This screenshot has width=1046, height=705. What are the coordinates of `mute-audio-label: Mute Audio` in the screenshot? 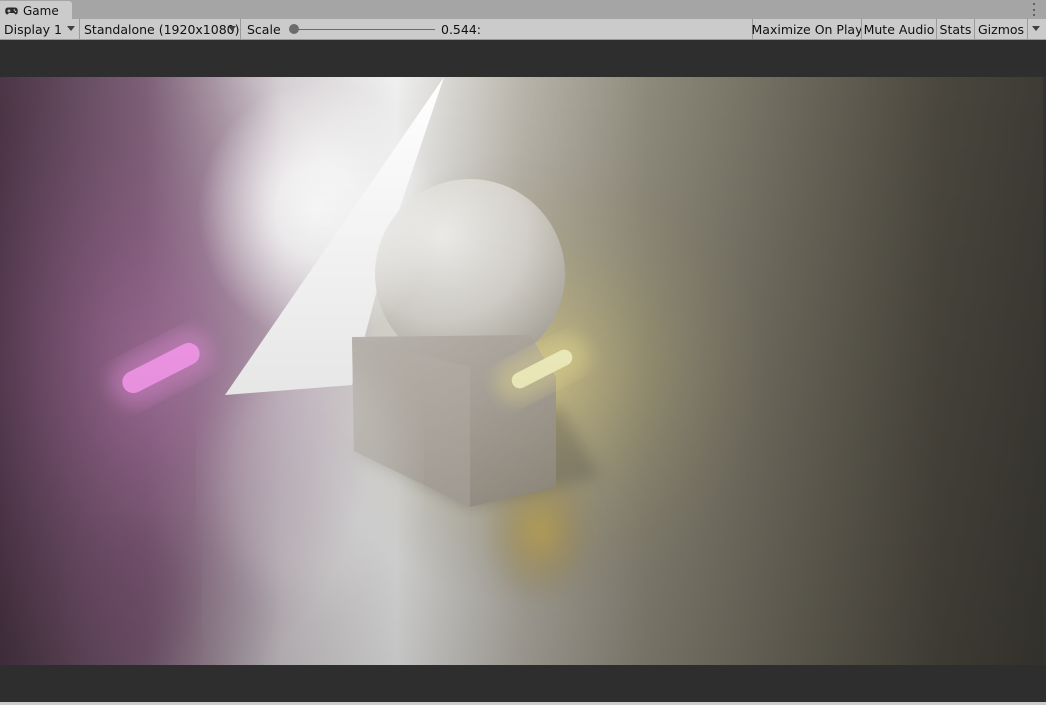 It's located at (899, 29).